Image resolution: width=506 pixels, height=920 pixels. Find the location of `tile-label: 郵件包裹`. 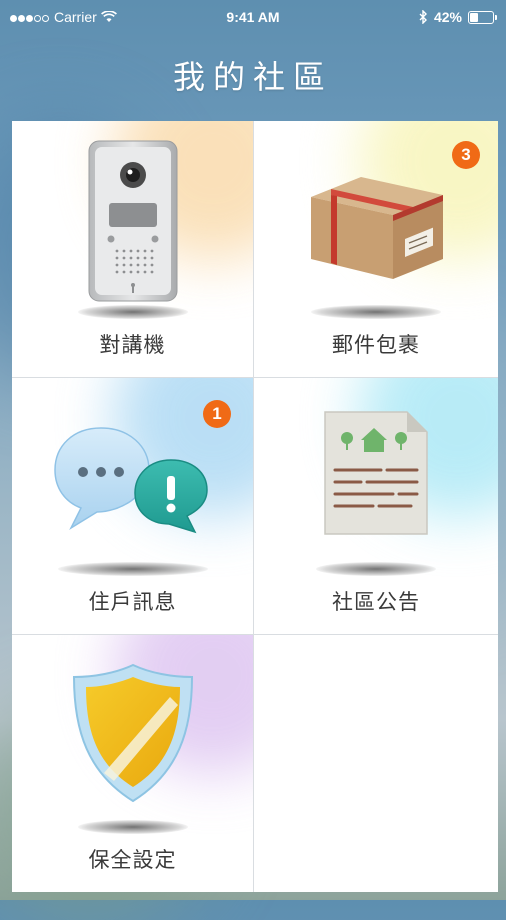

tile-label: 郵件包裹 is located at coordinates (376, 345).